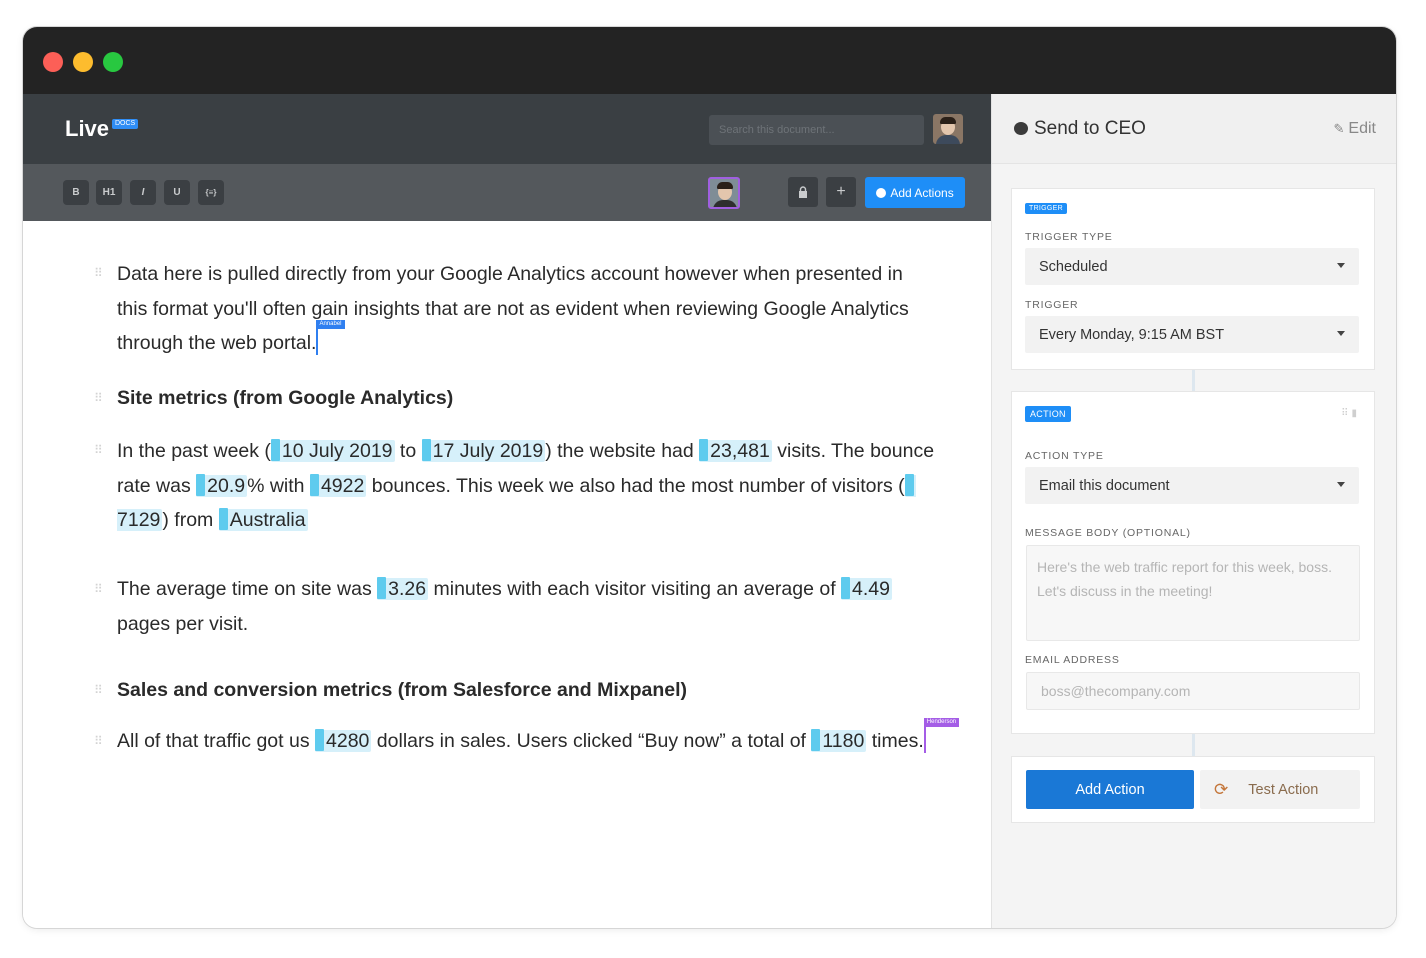 Image resolution: width=1426 pixels, height=958 pixels. I want to click on lock-icon, so click(803, 192).